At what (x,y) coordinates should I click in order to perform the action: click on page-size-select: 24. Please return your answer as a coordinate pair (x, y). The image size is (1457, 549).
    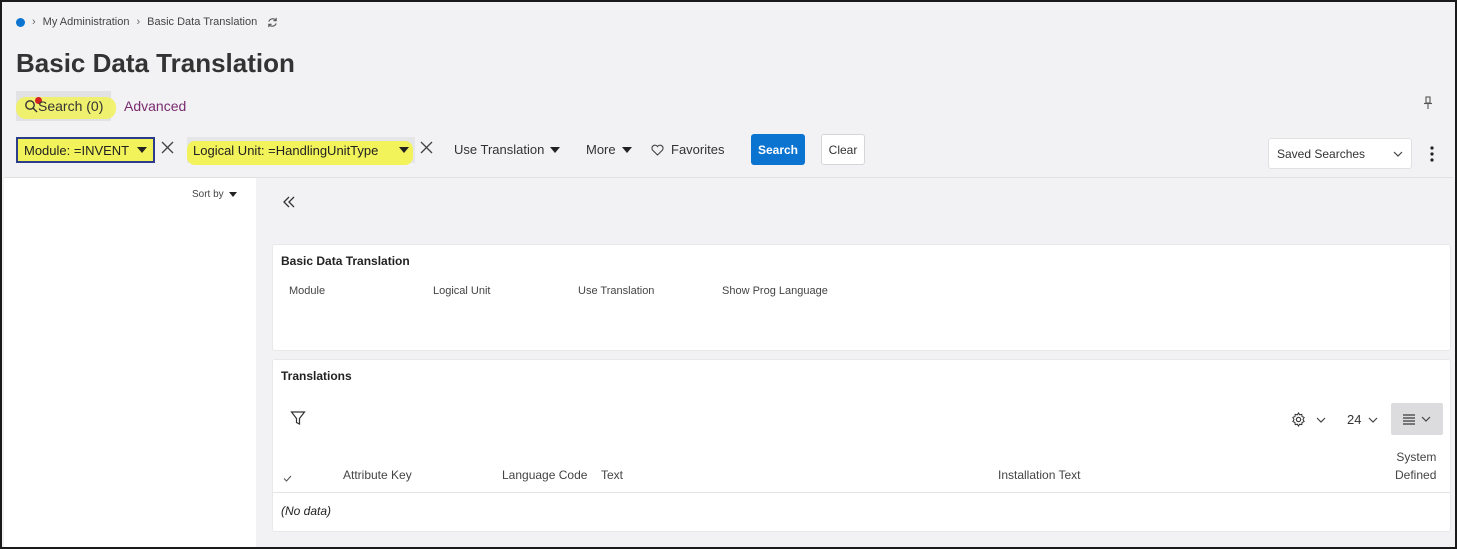
    Looking at the image, I should click on (1362, 419).